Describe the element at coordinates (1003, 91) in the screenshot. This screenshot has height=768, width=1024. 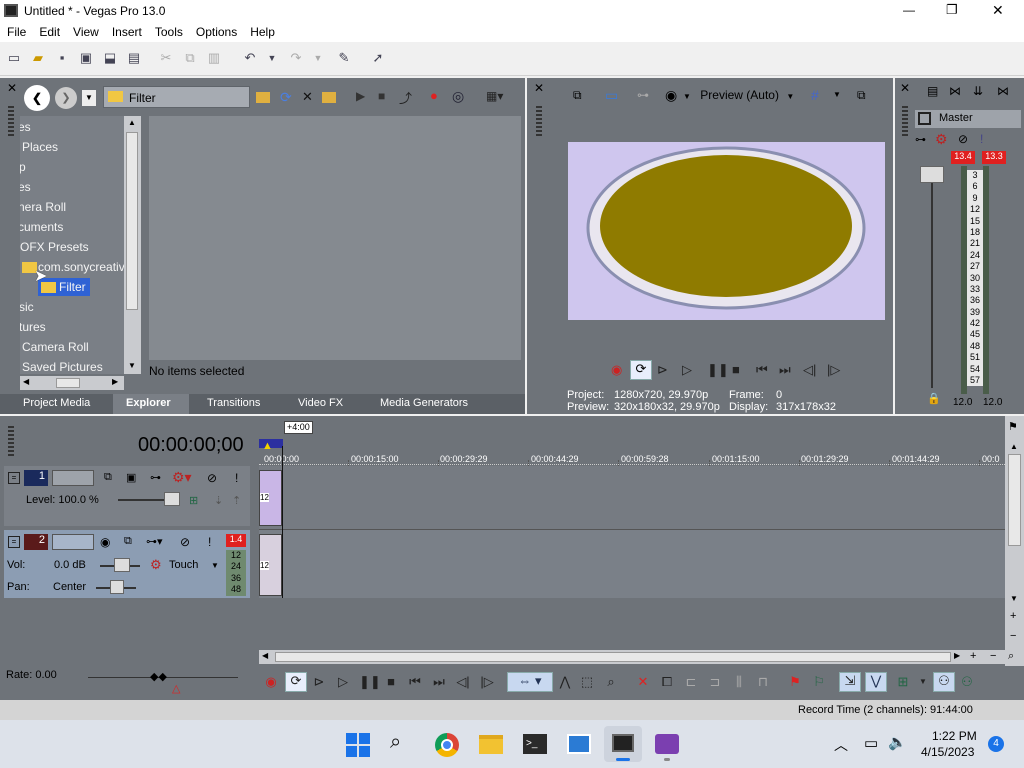
I see `meter-options-icon: ⋈` at that location.